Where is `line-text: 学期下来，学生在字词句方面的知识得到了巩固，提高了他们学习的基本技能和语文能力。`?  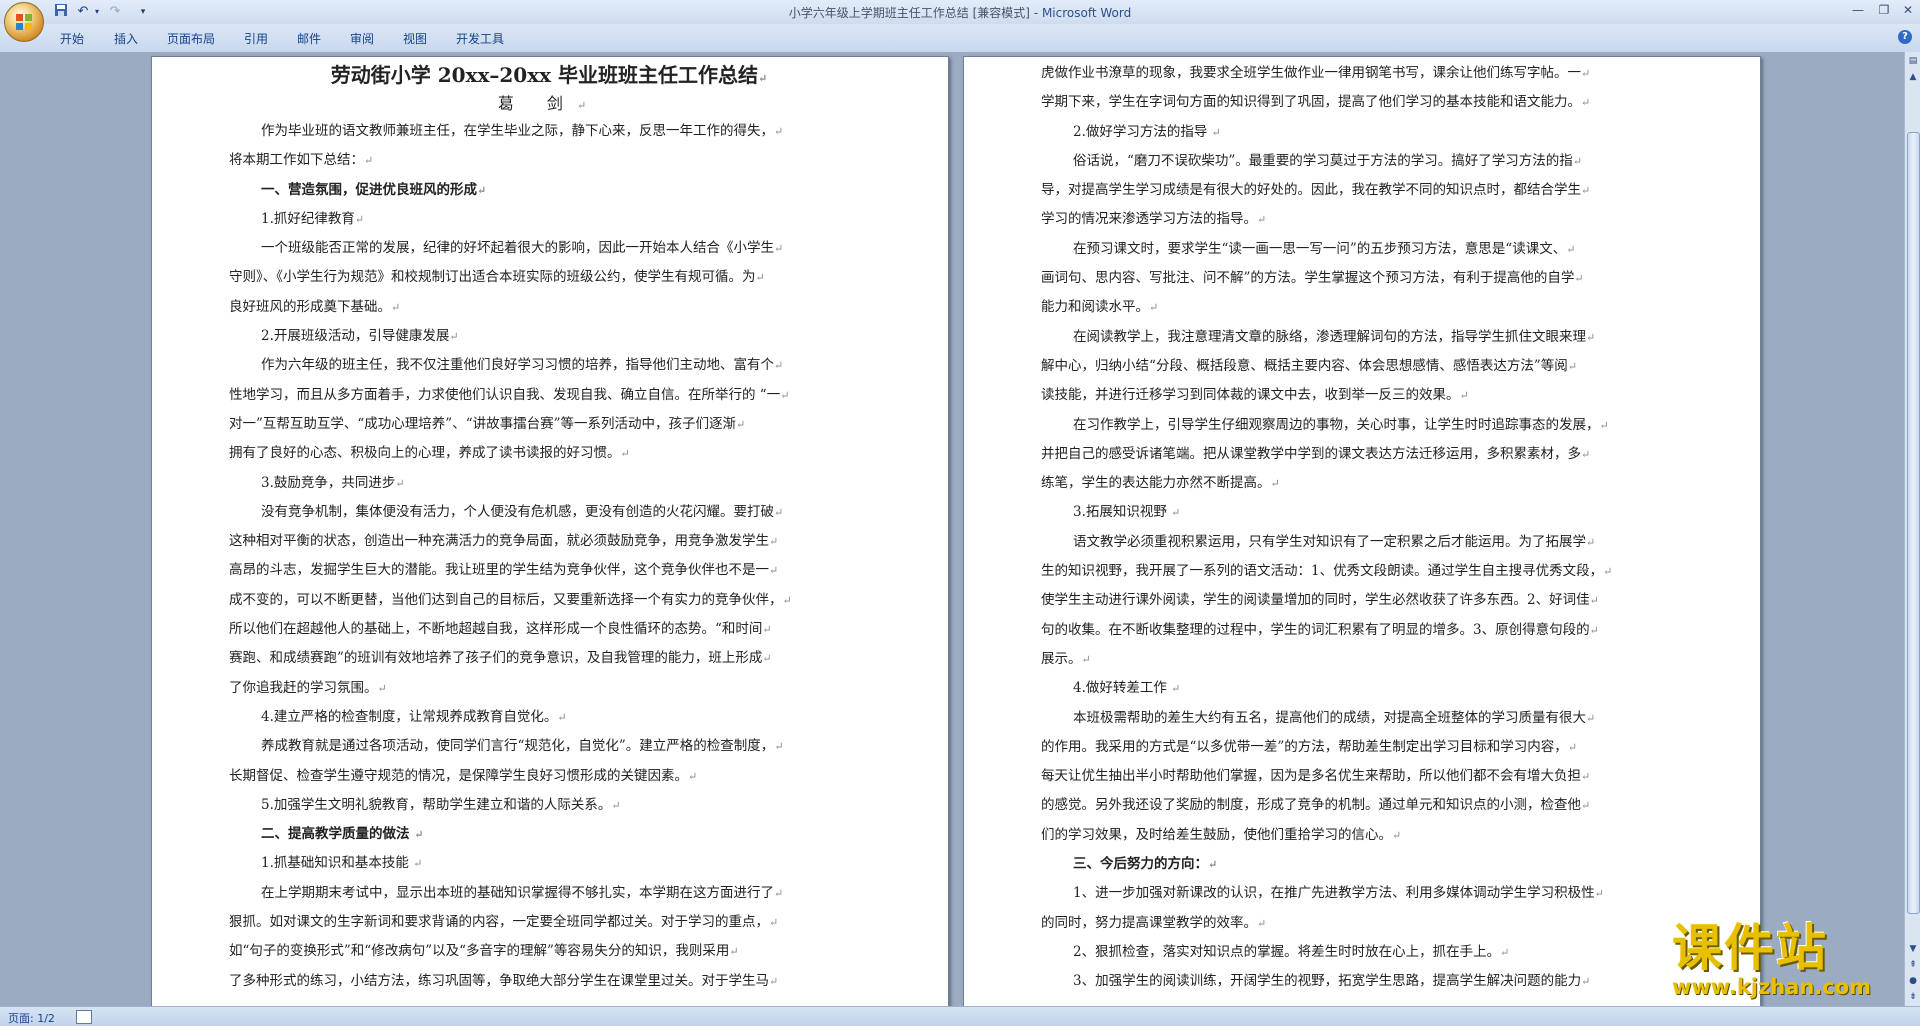 line-text: 学期下来，学生在字词句方面的知识得到了巩固，提高了他们学习的基本技能和语文能力。 is located at coordinates (1311, 102).